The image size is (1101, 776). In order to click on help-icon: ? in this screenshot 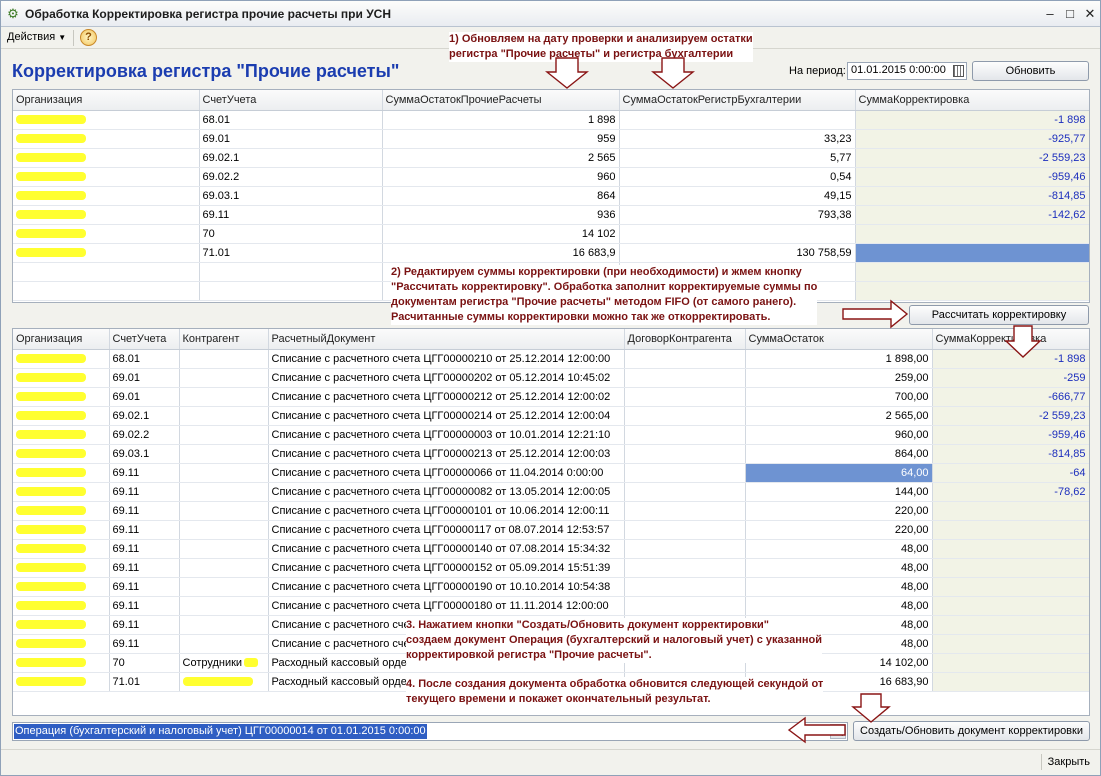, I will do `click(88, 37)`.